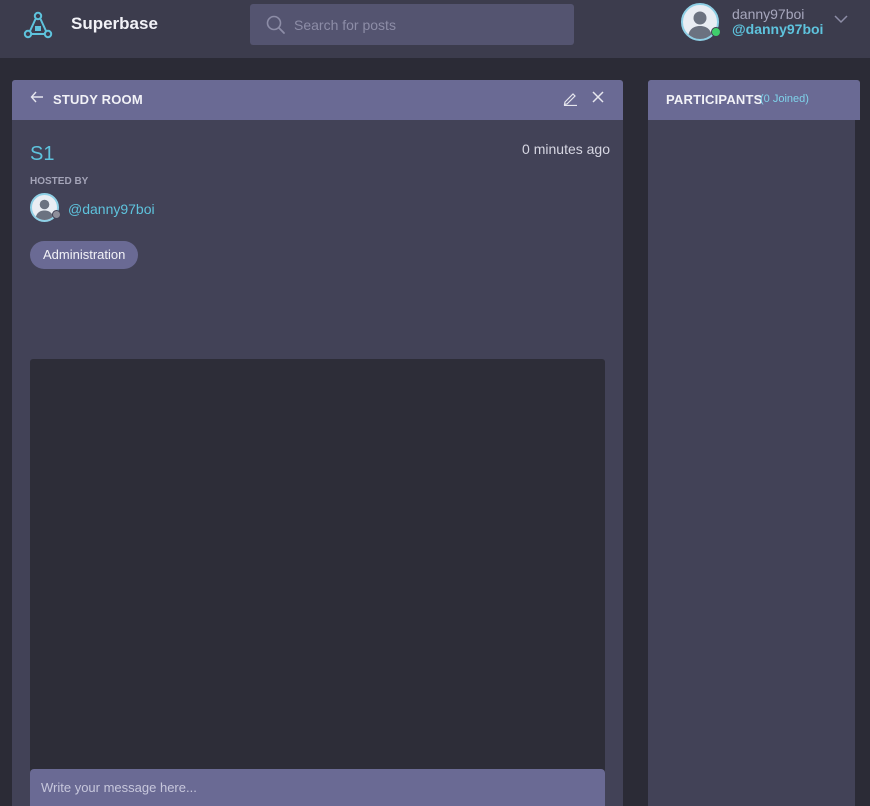 This screenshot has width=870, height=806. Describe the element at coordinates (275, 24) in the screenshot. I see `search-icon` at that location.